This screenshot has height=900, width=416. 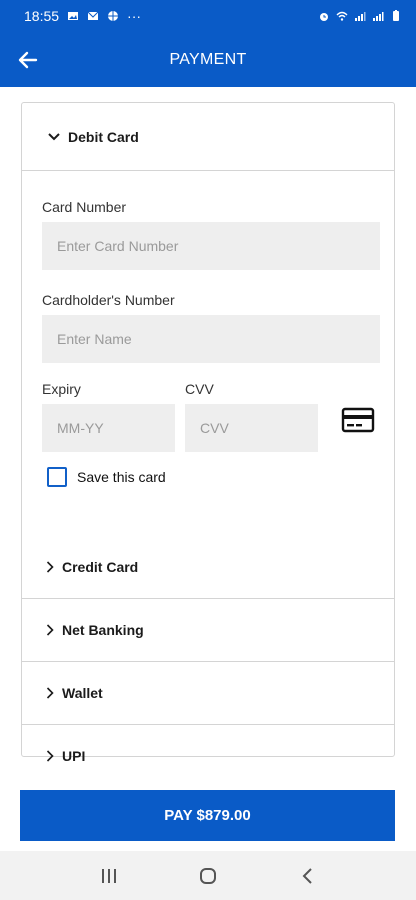 I want to click on chevron-left-icon, so click(x=307, y=875).